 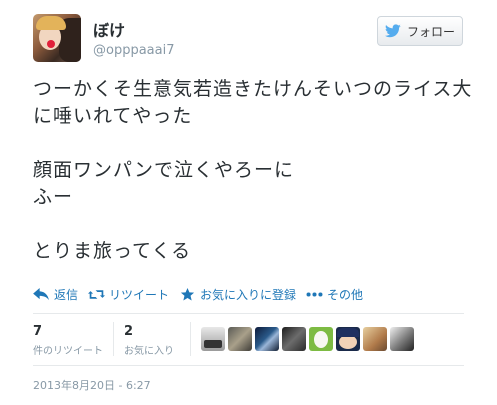 I want to click on user-handle: @opppaaai7, so click(x=134, y=50).